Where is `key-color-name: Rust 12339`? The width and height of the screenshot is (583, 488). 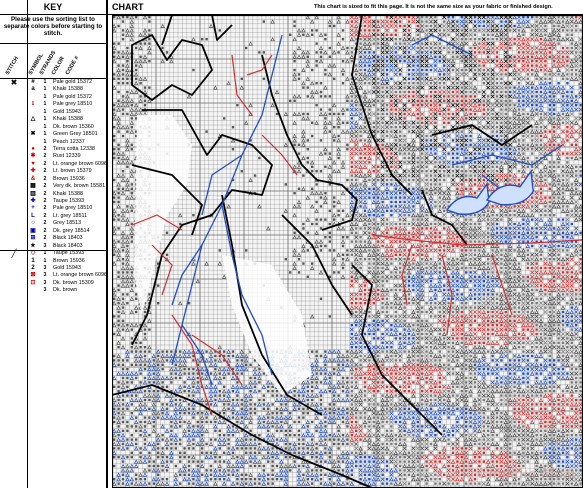 key-color-name: Rust 12339 is located at coordinates (67, 156).